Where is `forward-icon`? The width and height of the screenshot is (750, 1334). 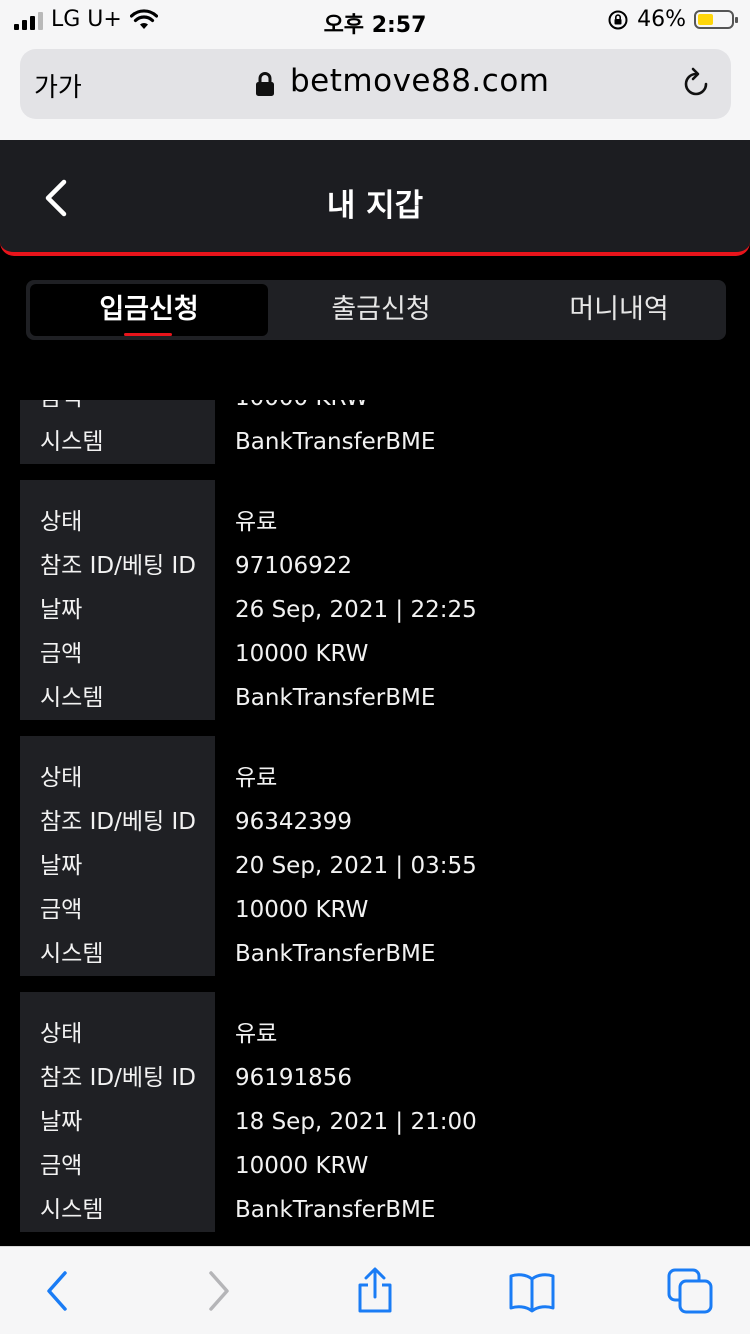
forward-icon is located at coordinates (218, 1291).